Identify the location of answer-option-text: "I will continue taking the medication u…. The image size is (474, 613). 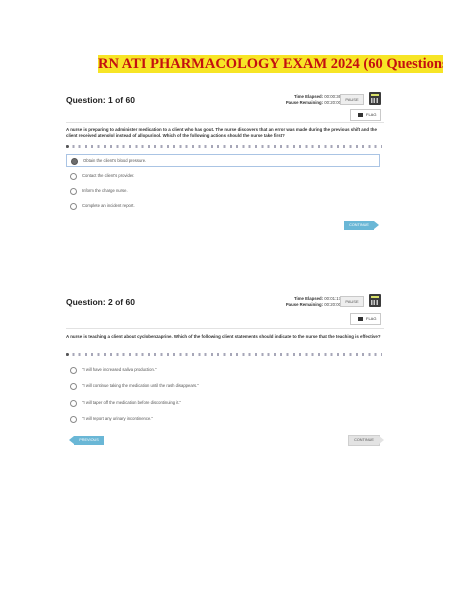
(140, 385).